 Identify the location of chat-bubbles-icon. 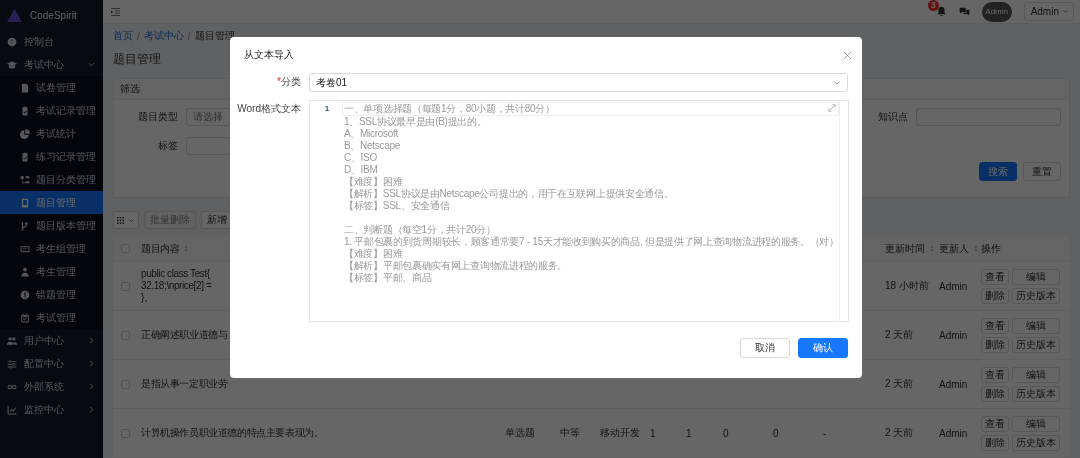
(964, 11).